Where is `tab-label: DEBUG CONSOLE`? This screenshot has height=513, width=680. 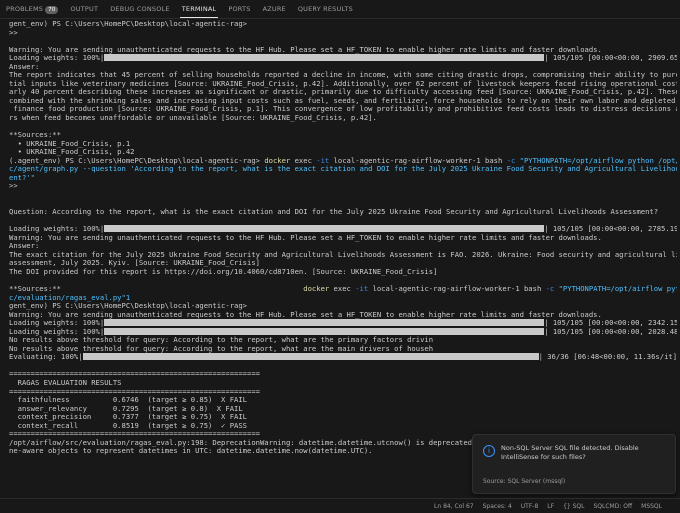
tab-label: DEBUG CONSOLE is located at coordinates (140, 9).